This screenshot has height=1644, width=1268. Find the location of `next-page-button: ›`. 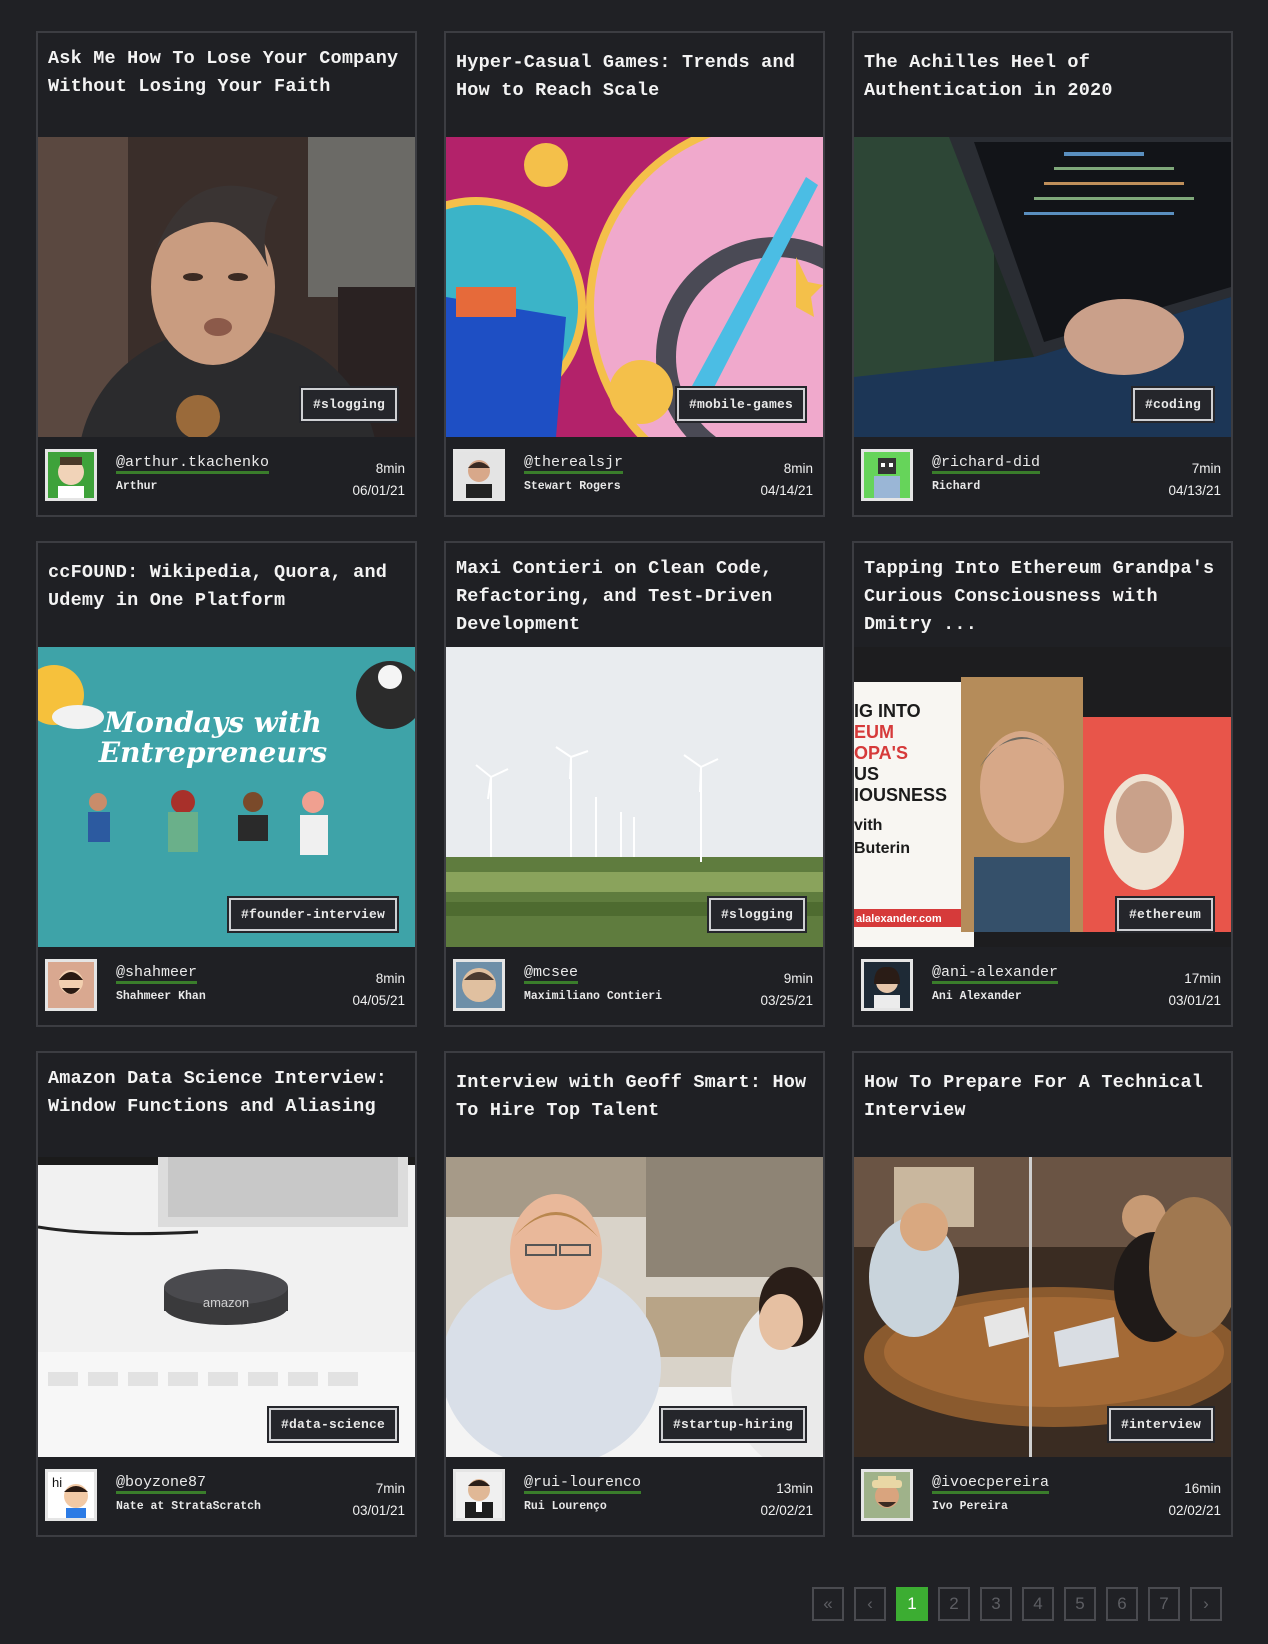

next-page-button: › is located at coordinates (1206, 1604).